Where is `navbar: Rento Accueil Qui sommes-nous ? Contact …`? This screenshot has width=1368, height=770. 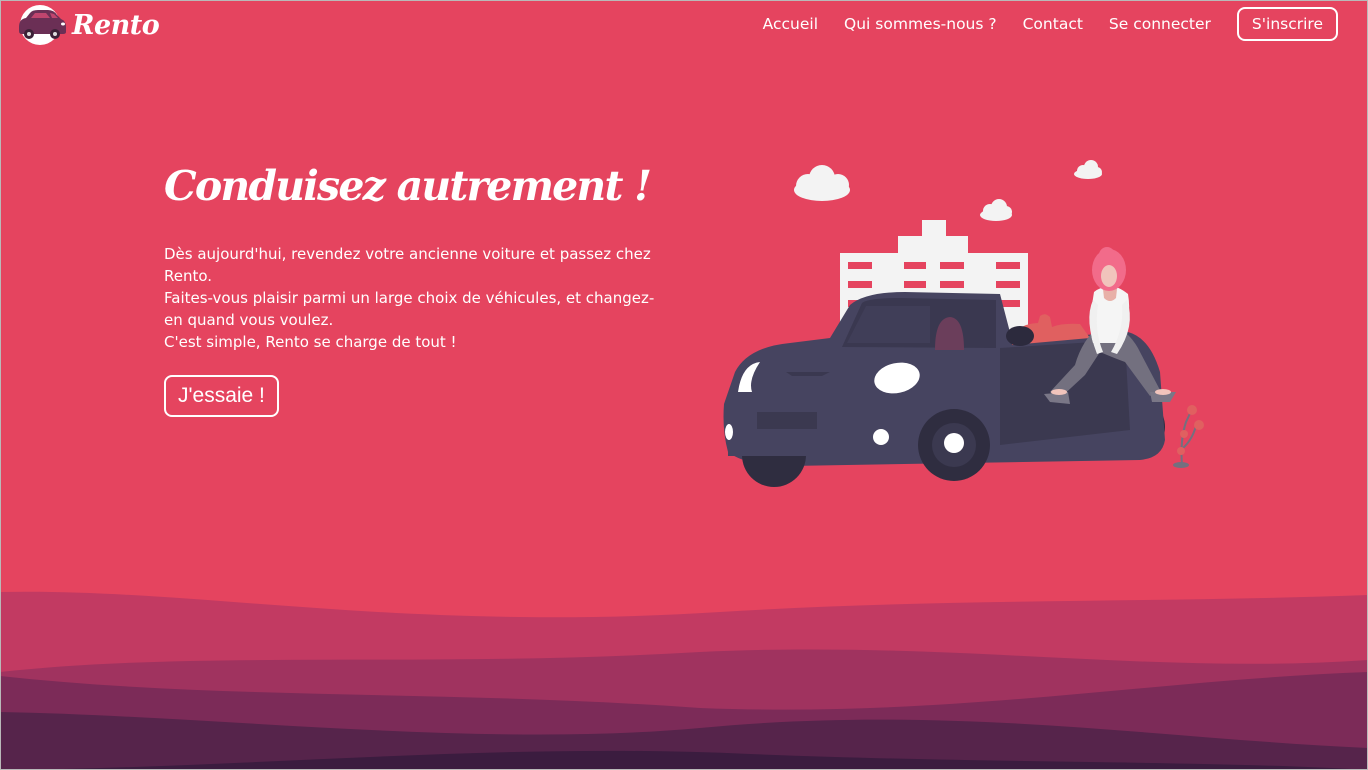 navbar: Rento Accueil Qui sommes-nous ? Contact … is located at coordinates (684, 26).